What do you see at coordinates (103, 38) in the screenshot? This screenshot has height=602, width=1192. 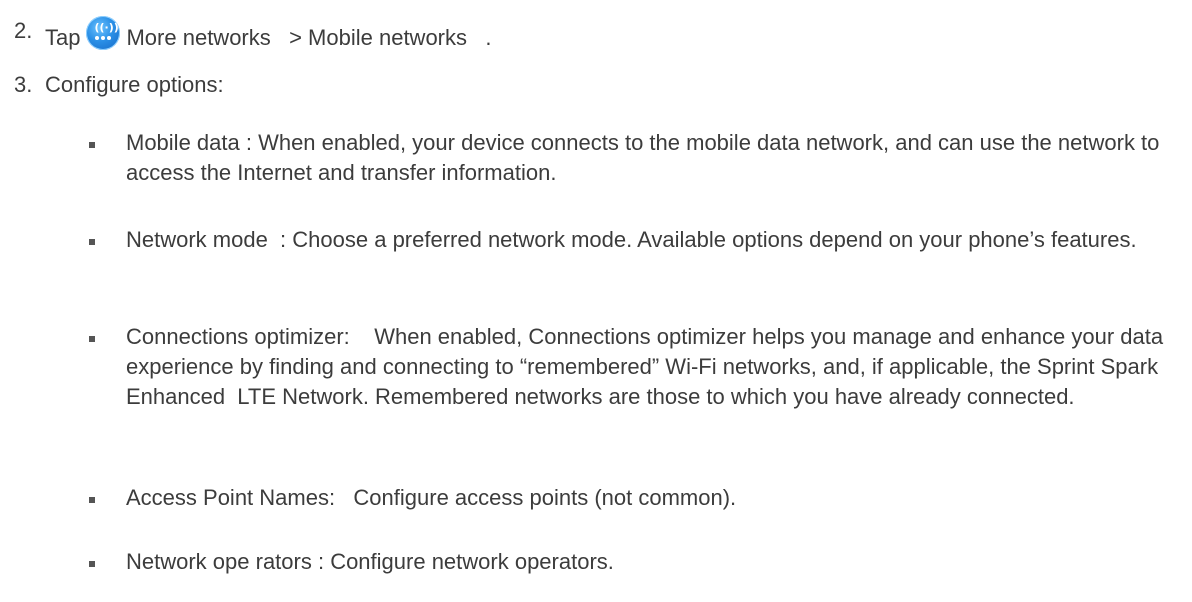 I see `dots-glyph` at bounding box center [103, 38].